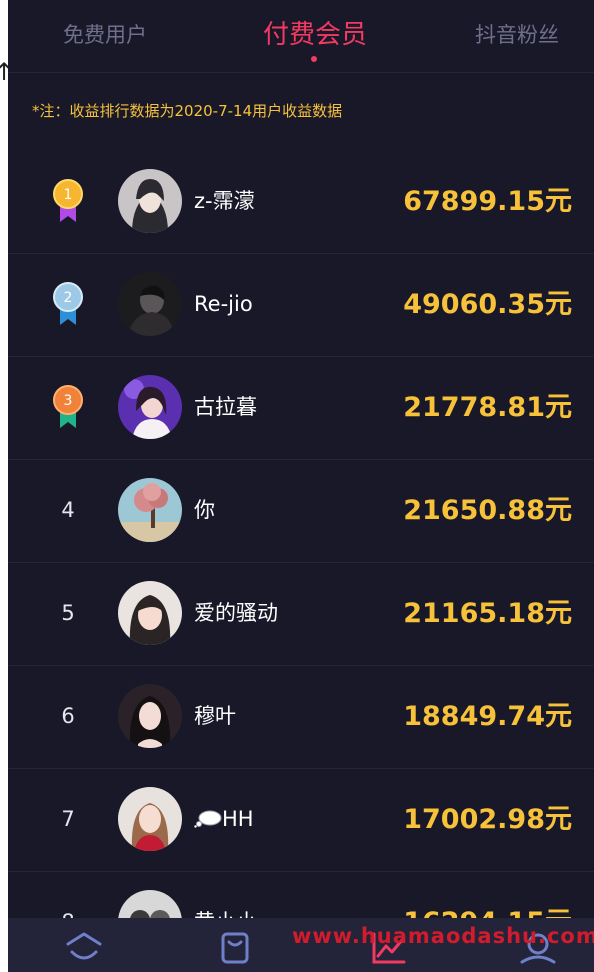 The height and width of the screenshot is (972, 594). Describe the element at coordinates (487, 304) in the screenshot. I see `earnings-amount: 49060.35元` at that location.